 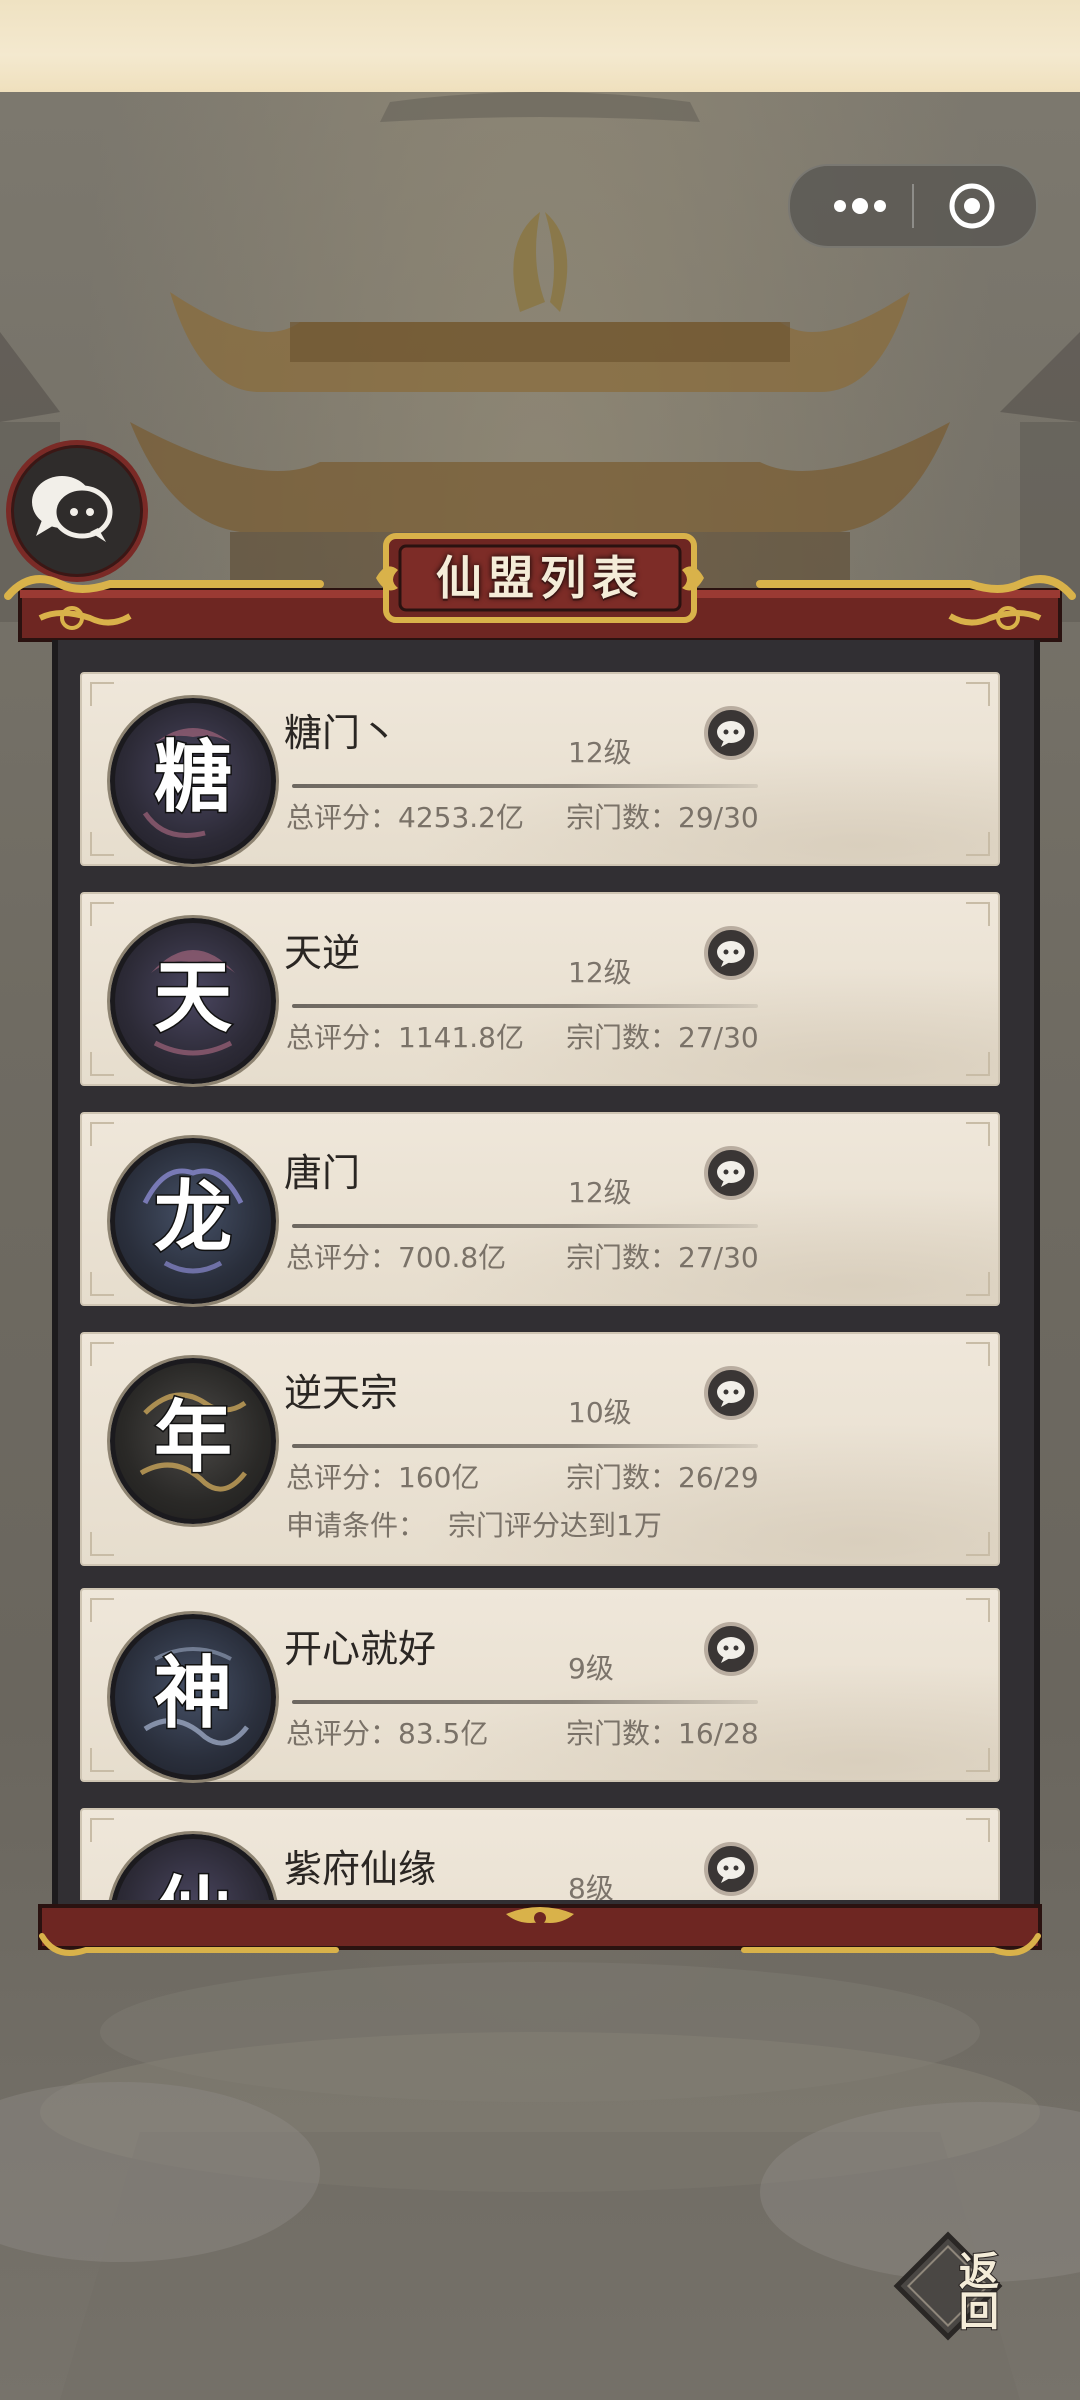 I want to click on mini-program-capsule, so click(x=913, y=206).